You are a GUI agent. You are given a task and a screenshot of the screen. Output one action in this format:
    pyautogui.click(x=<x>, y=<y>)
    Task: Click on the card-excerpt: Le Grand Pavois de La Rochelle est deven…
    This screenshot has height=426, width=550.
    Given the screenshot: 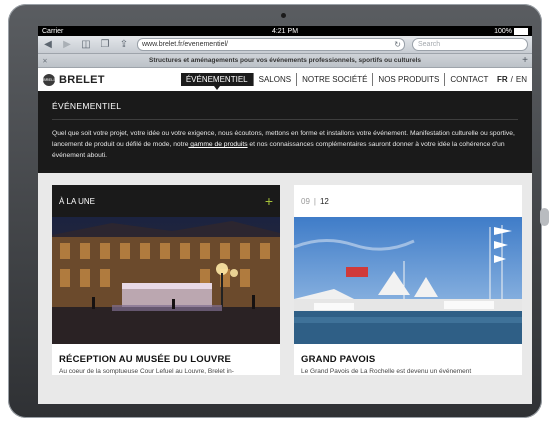 What is the action you would take?
    pyautogui.click(x=386, y=371)
    